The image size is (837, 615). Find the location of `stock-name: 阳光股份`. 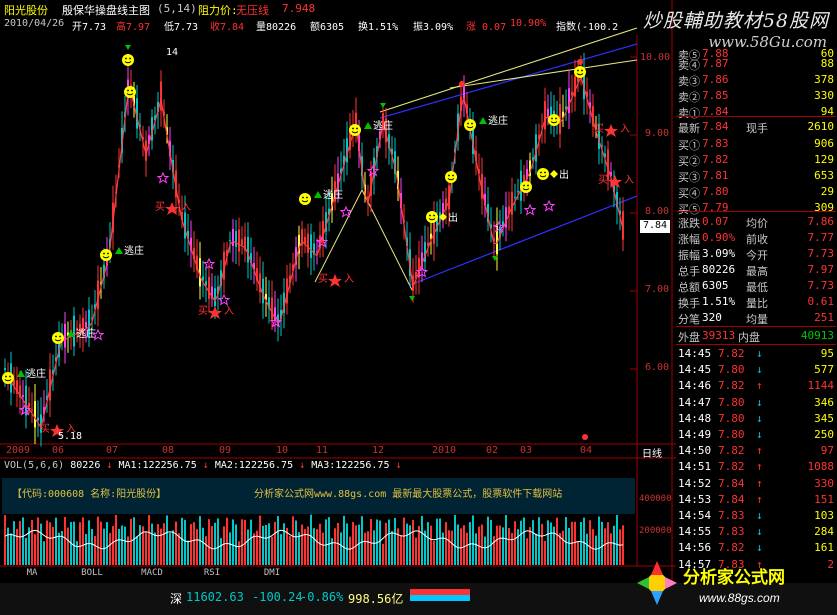

stock-name: 阳光股份 is located at coordinates (26, 10).